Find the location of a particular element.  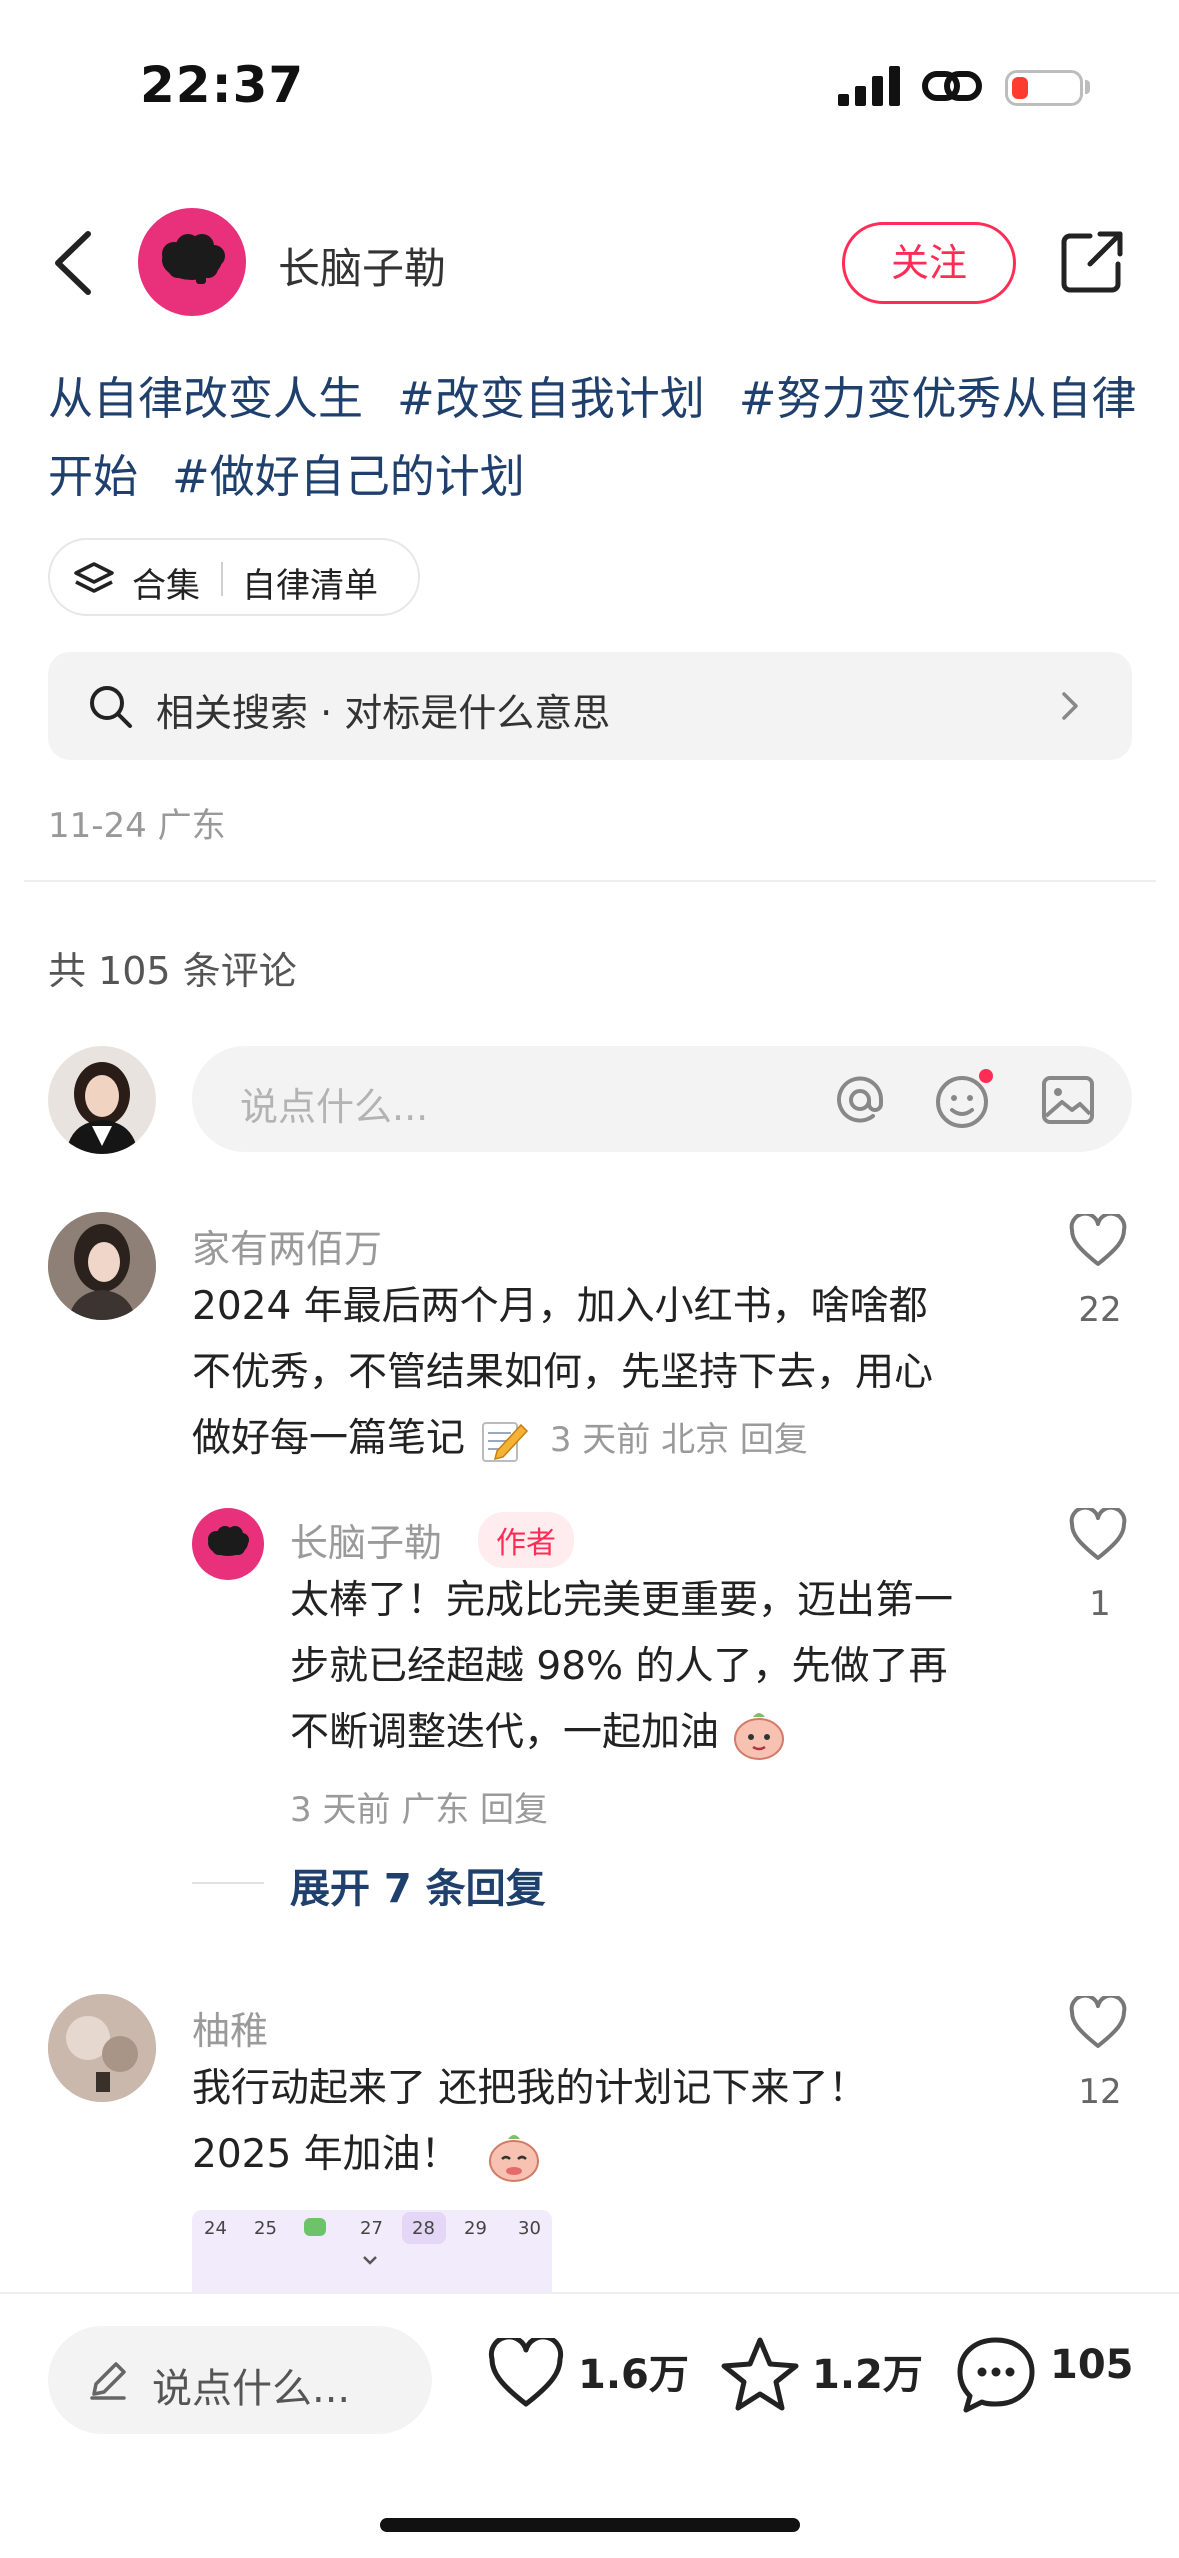

follow-button: 关注 is located at coordinates (929, 263).